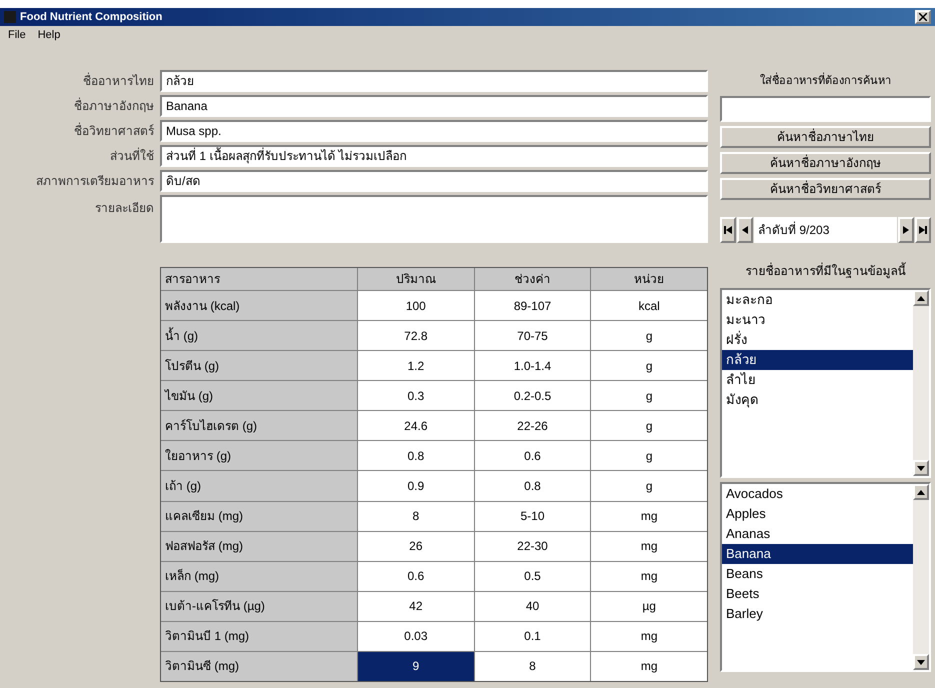 The height and width of the screenshot is (688, 935). Describe the element at coordinates (817, 494) in the screenshot. I see `list-item: Avocados` at that location.